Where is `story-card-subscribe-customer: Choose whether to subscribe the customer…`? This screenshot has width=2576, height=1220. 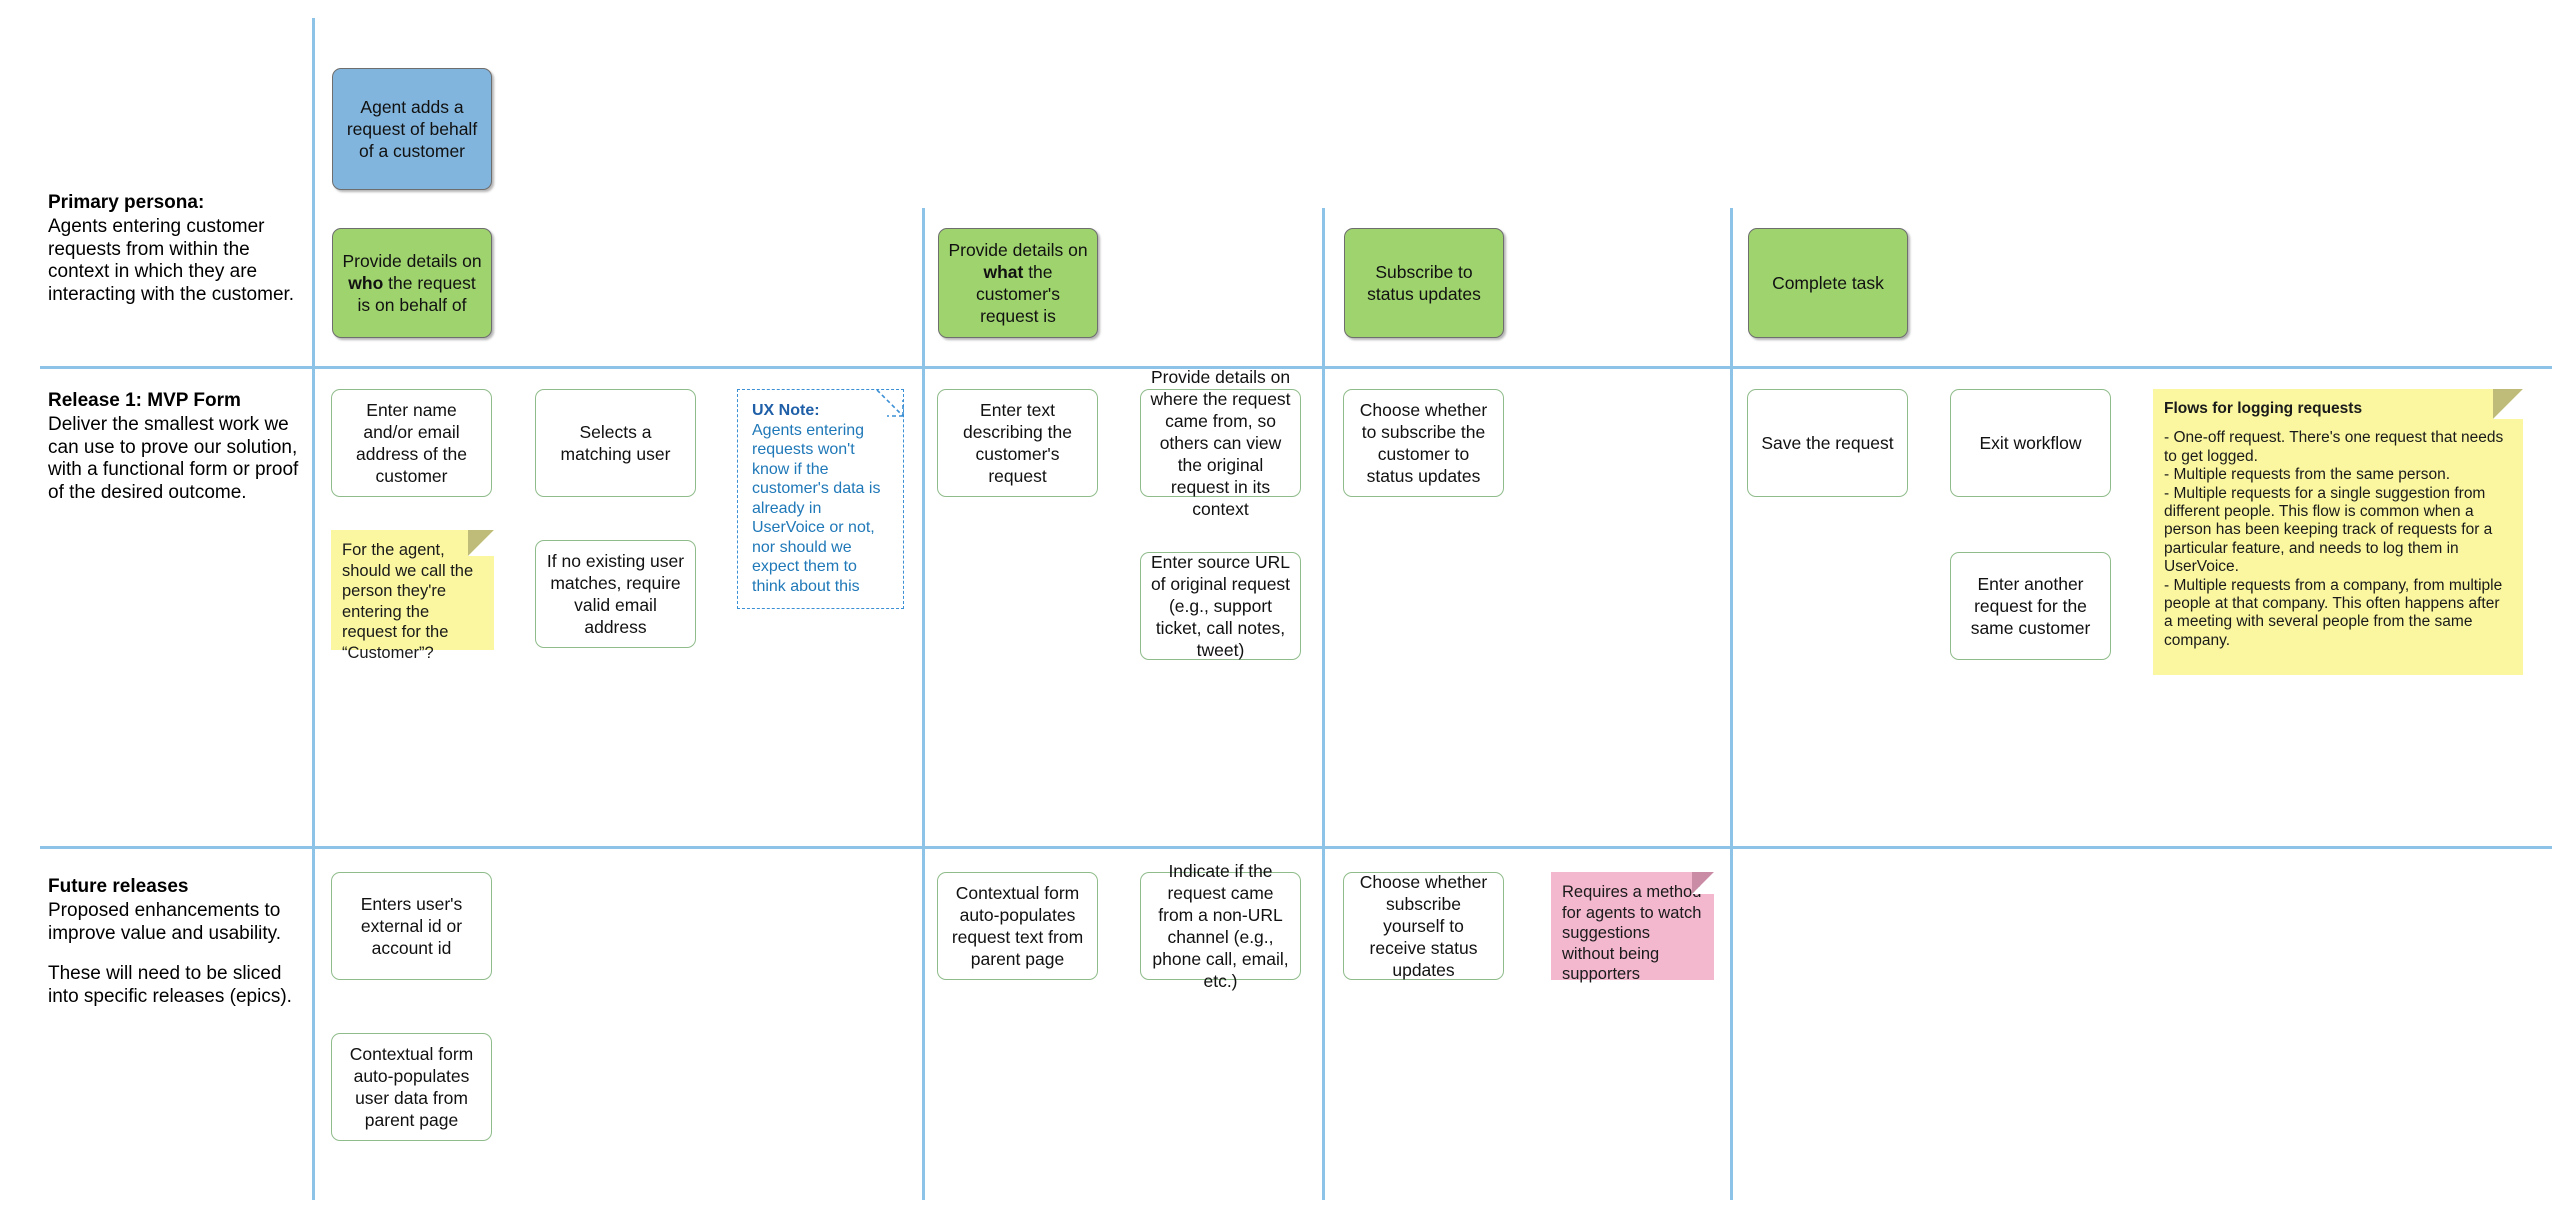
story-card-subscribe-customer: Choose whether to subscribe the customer… is located at coordinates (1423, 443).